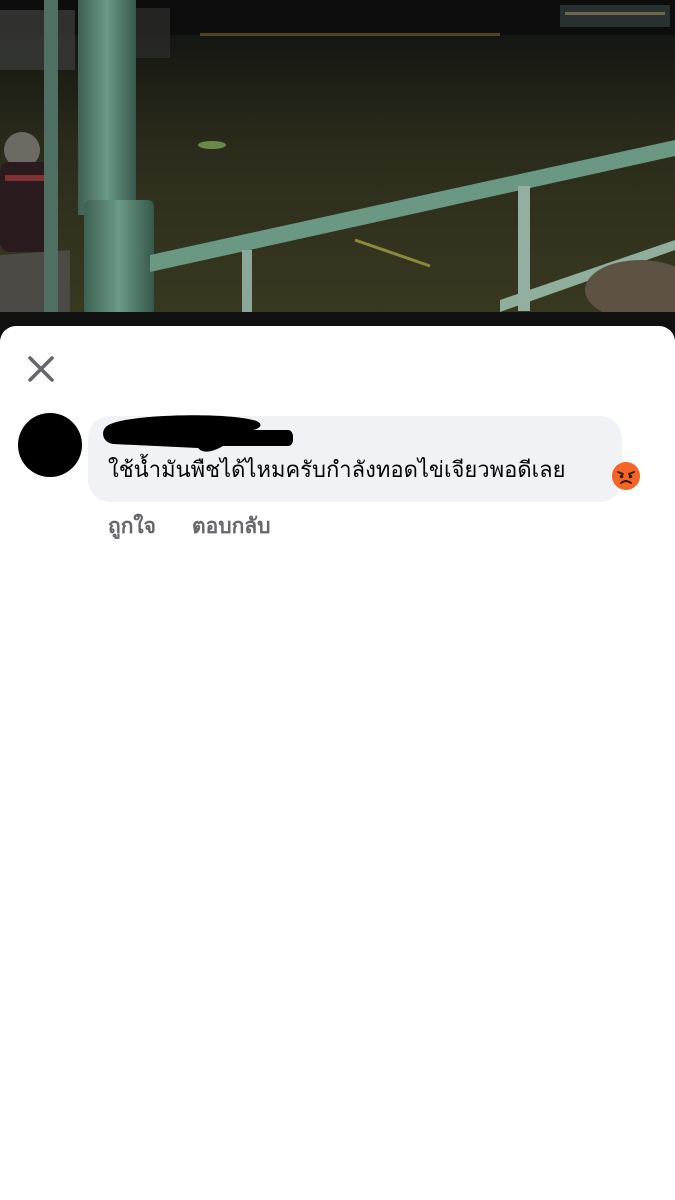 The image size is (675, 1200). Describe the element at coordinates (231, 526) in the screenshot. I see `reply-button: ตอบกลับ` at that location.